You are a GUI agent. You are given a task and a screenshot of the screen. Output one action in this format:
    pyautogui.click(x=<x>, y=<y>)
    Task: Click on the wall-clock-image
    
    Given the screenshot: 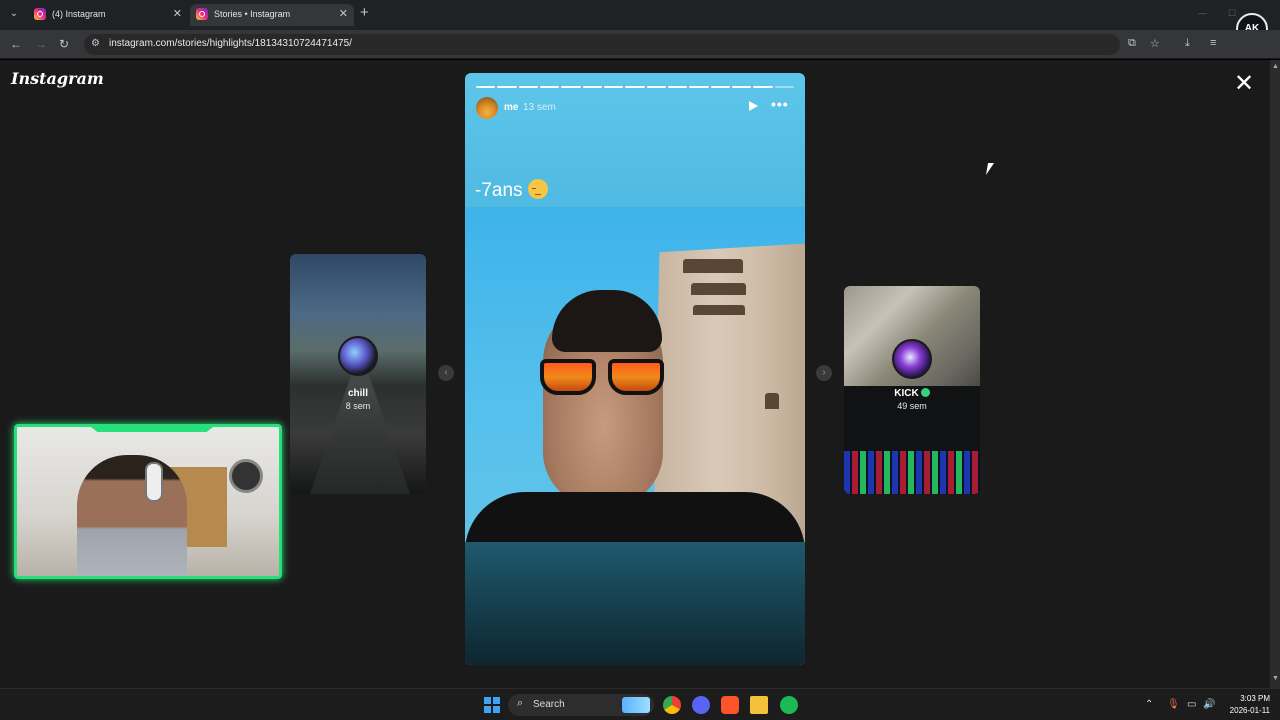 What is the action you would take?
    pyautogui.click(x=246, y=476)
    